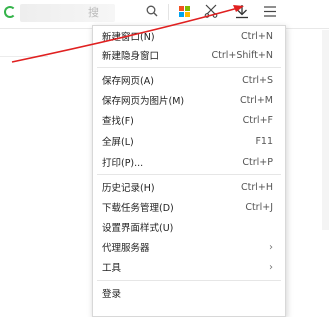 The image size is (329, 317). What do you see at coordinates (126, 248) in the screenshot?
I see `menu-item-label: 代理服务器` at bounding box center [126, 248].